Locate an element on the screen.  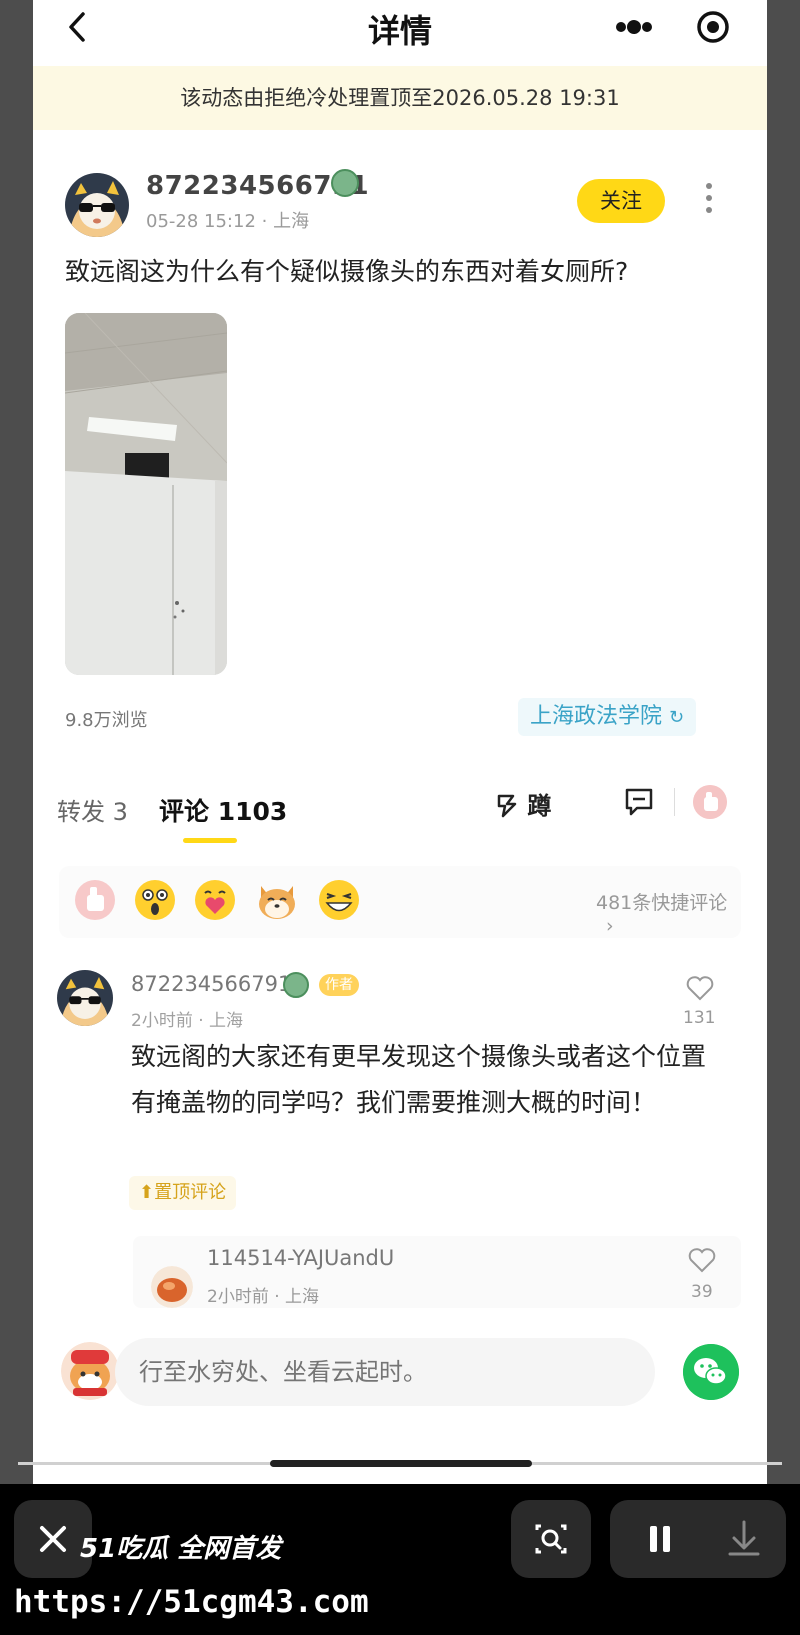
laughing-emoji-icon is located at coordinates (339, 900).